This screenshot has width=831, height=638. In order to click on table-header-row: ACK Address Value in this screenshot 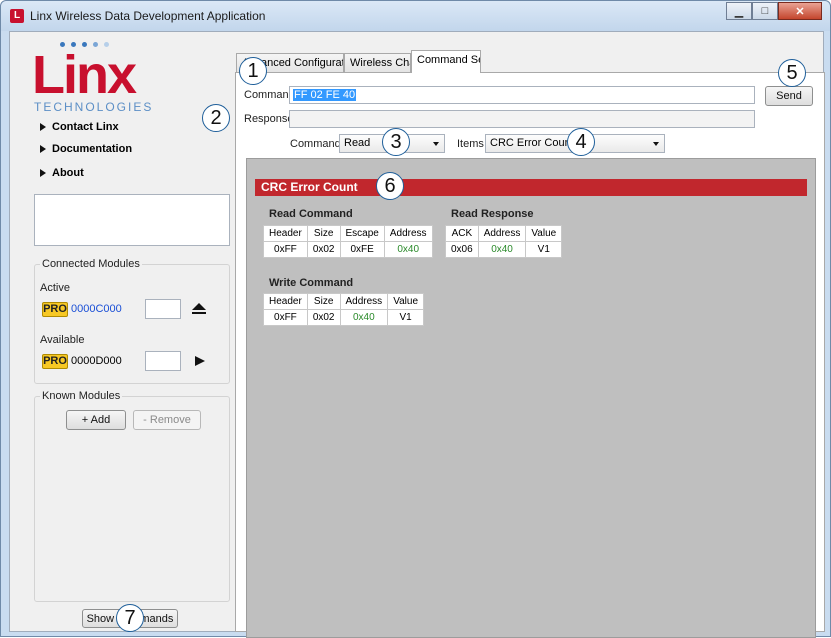, I will do `click(504, 233)`.